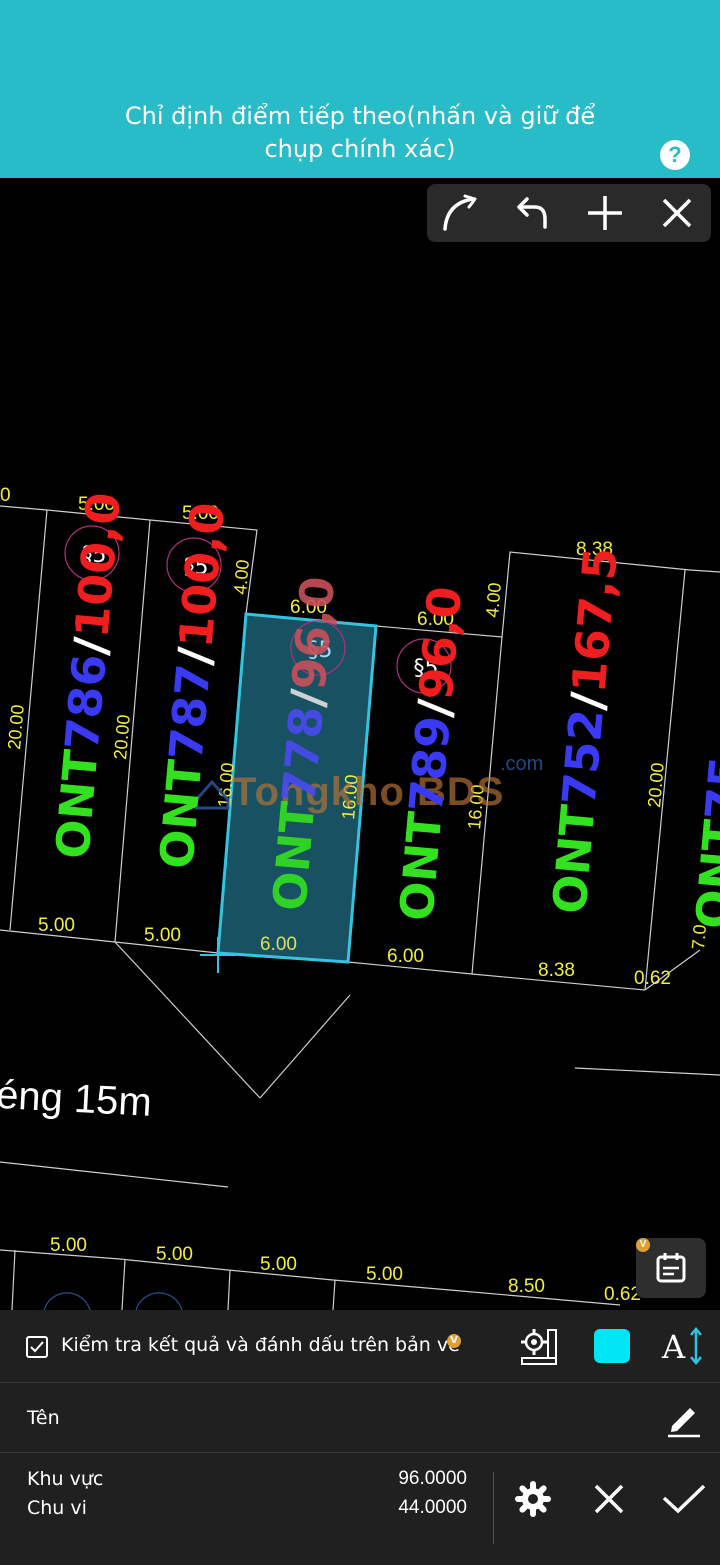  What do you see at coordinates (76, 1099) in the screenshot?
I see `road-label: éng 15m` at bounding box center [76, 1099].